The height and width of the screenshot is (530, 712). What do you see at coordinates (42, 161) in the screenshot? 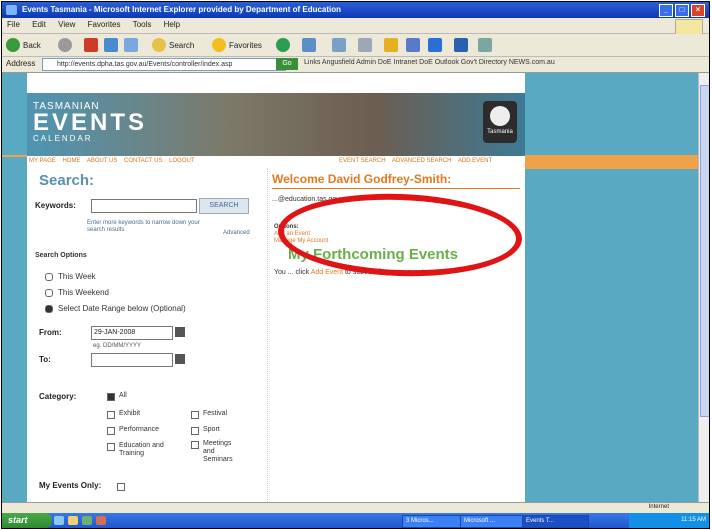
I see `nav-my-page: MY PAGE` at bounding box center [42, 161].